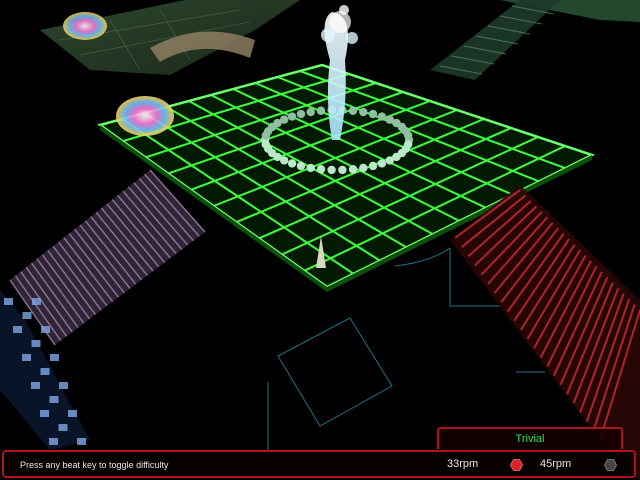  What do you see at coordinates (462, 464) in the screenshot?
I see `speed-33-label: 33rpm` at bounding box center [462, 464].